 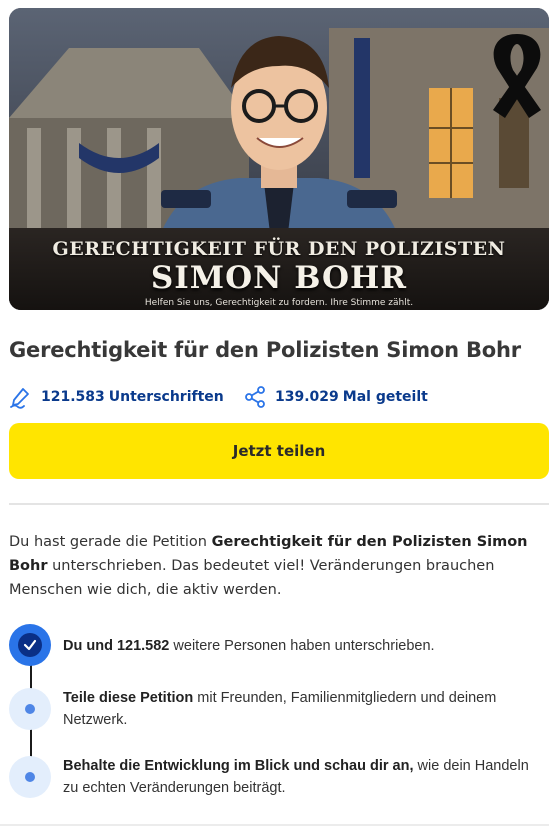 I want to click on share-now-button: Jetzt teilen, so click(x=279, y=451).